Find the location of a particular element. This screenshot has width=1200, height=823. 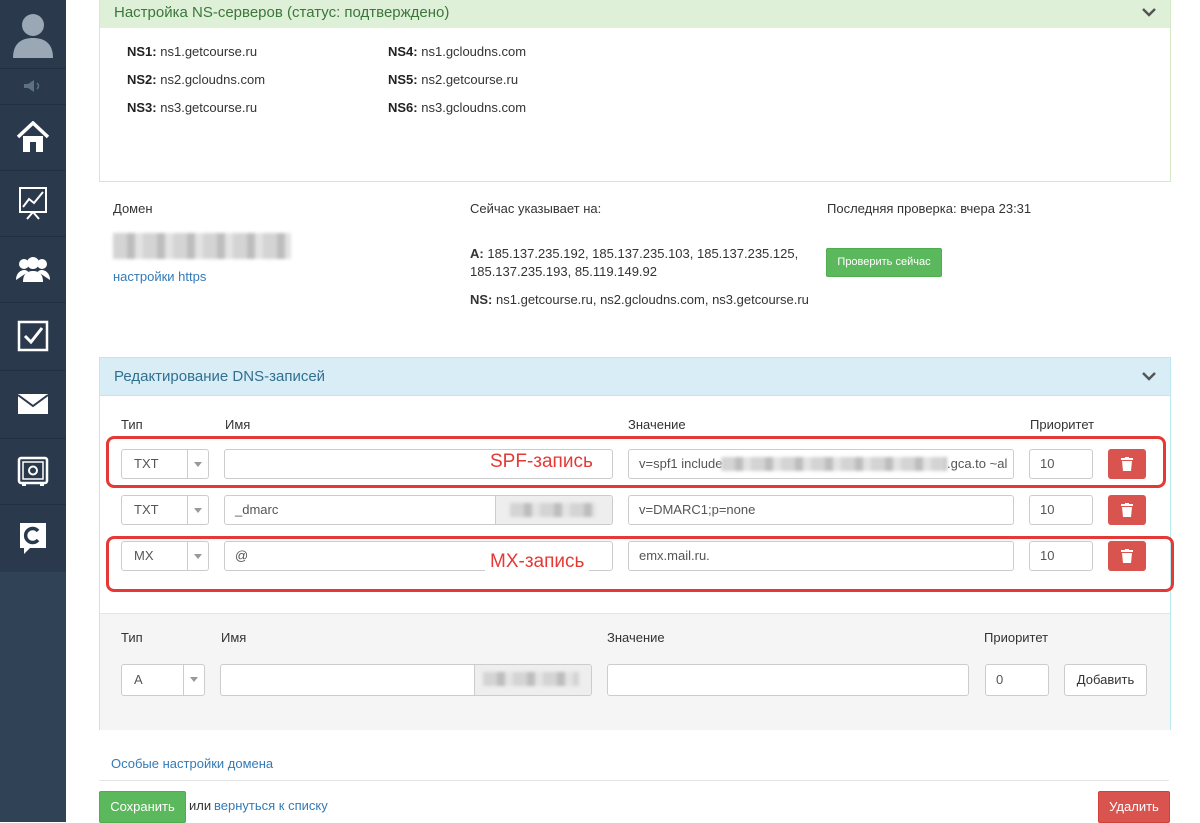

a-record-line2: 185.137.235.193, 85.119.149.92 is located at coordinates (563, 271).